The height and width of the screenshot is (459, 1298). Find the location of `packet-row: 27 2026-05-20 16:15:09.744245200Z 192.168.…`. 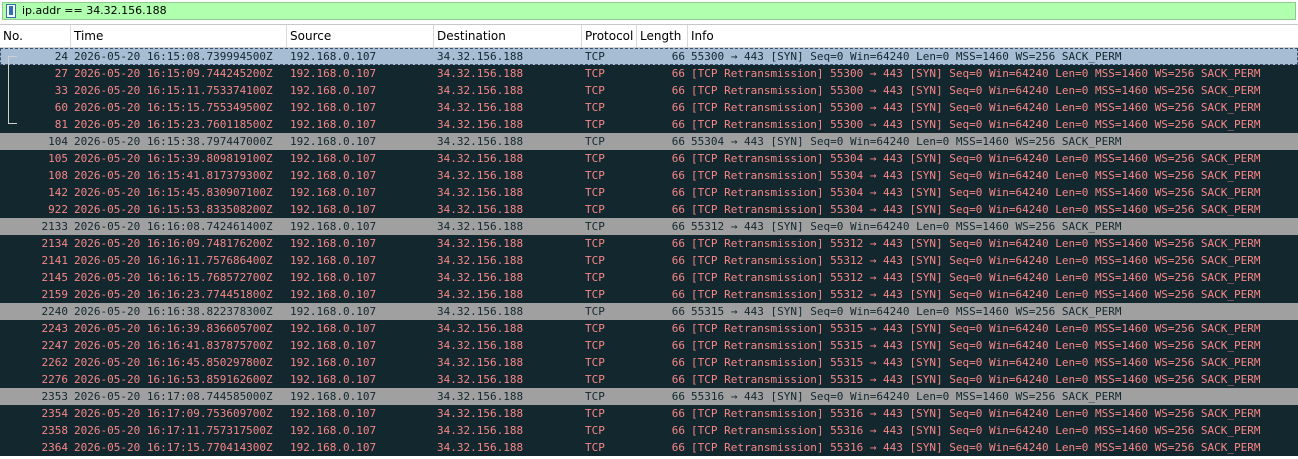

packet-row: 27 2026-05-20 16:15:09.744245200Z 192.168.… is located at coordinates (649, 73).